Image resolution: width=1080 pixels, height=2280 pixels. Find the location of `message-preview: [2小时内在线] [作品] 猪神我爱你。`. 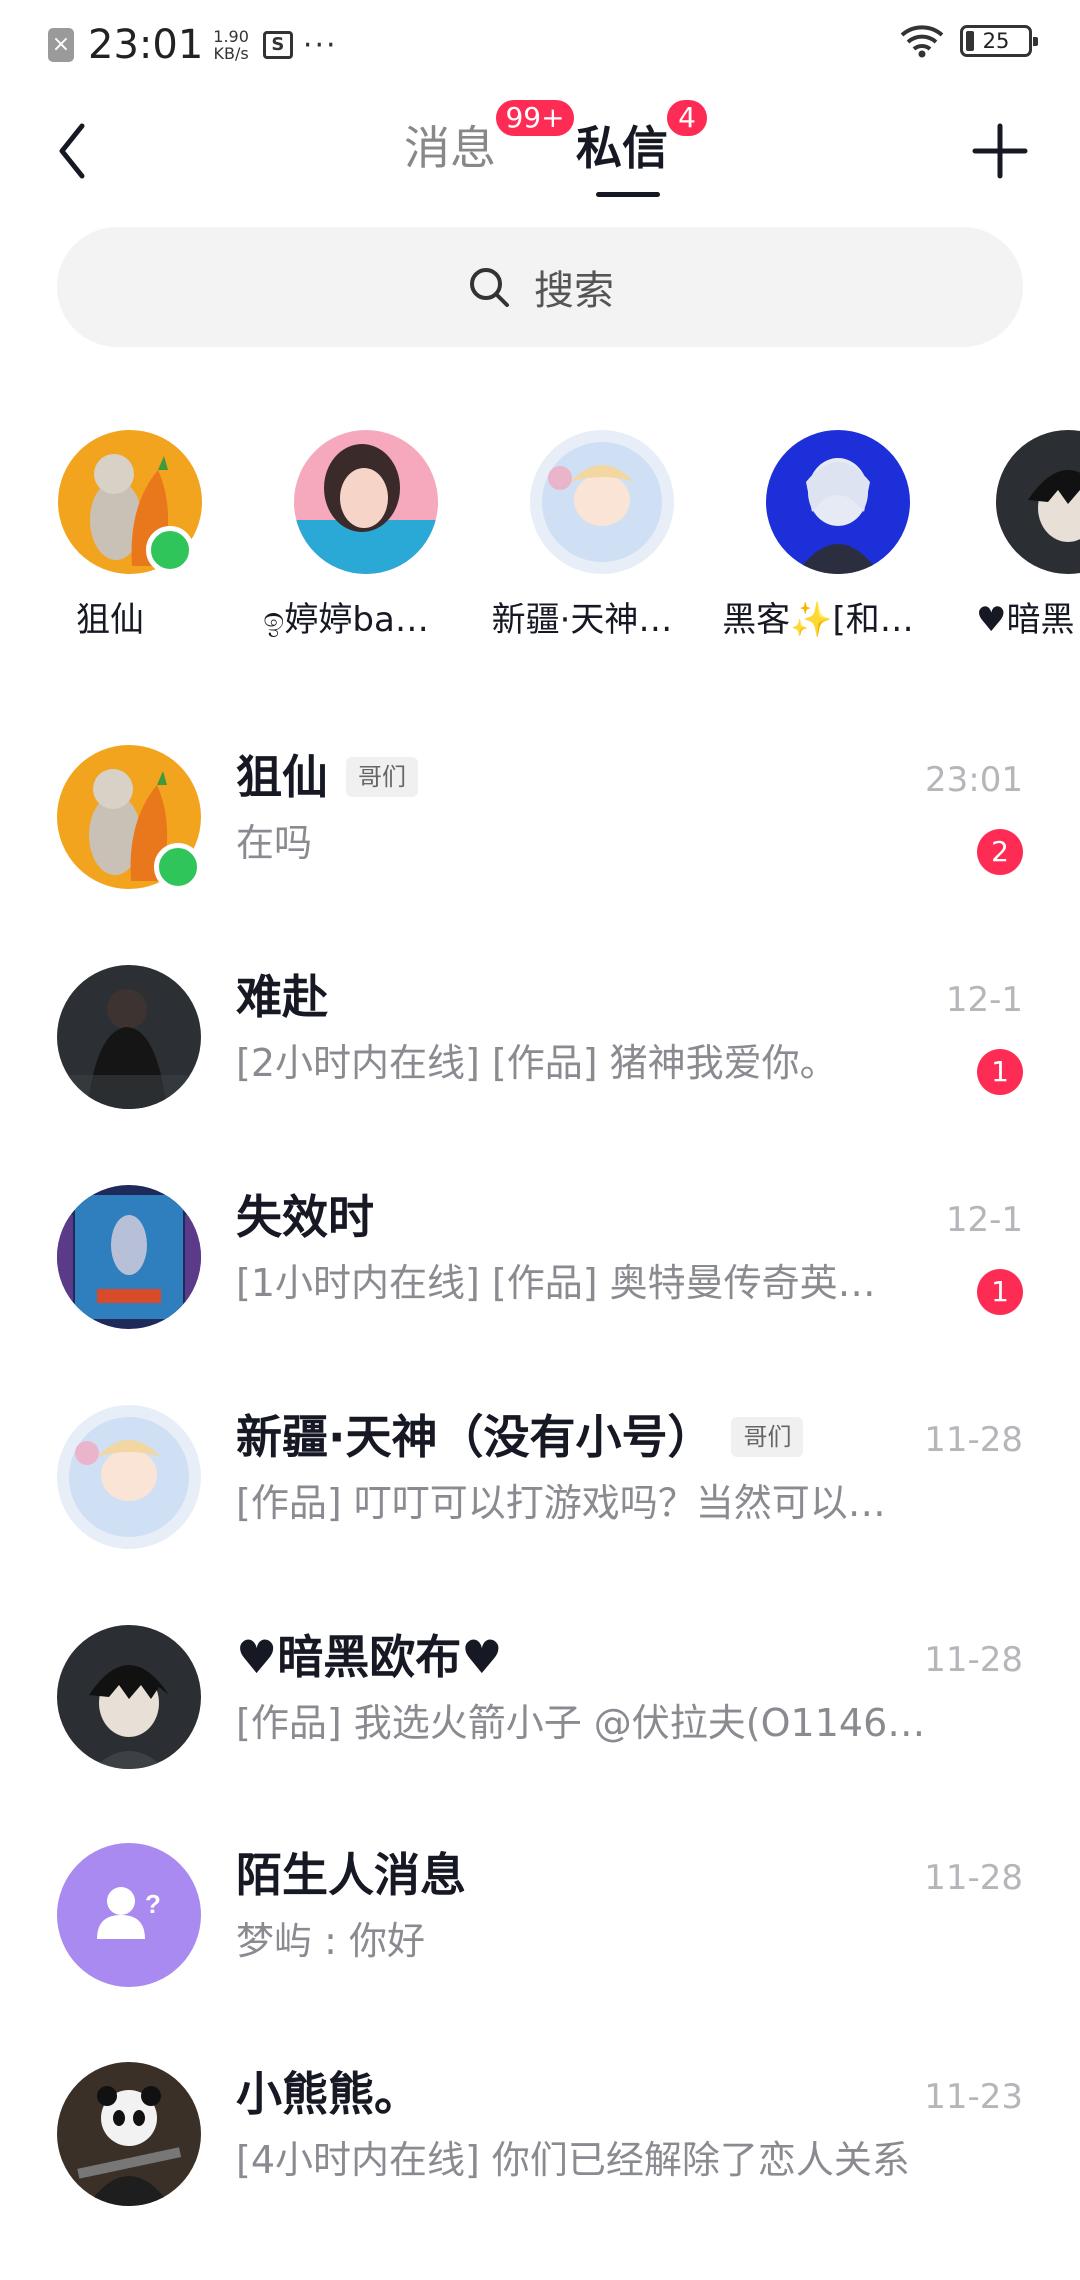

message-preview: [2小时内在线] [作品] 猪神我爱你。 is located at coordinates (537, 1063).